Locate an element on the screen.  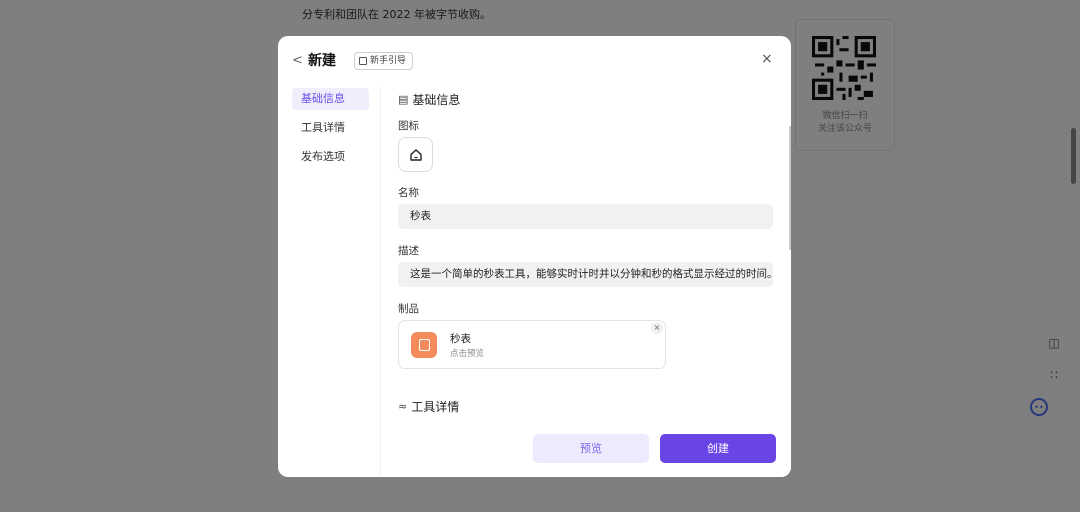
product-app-icon is located at coordinates (424, 345).